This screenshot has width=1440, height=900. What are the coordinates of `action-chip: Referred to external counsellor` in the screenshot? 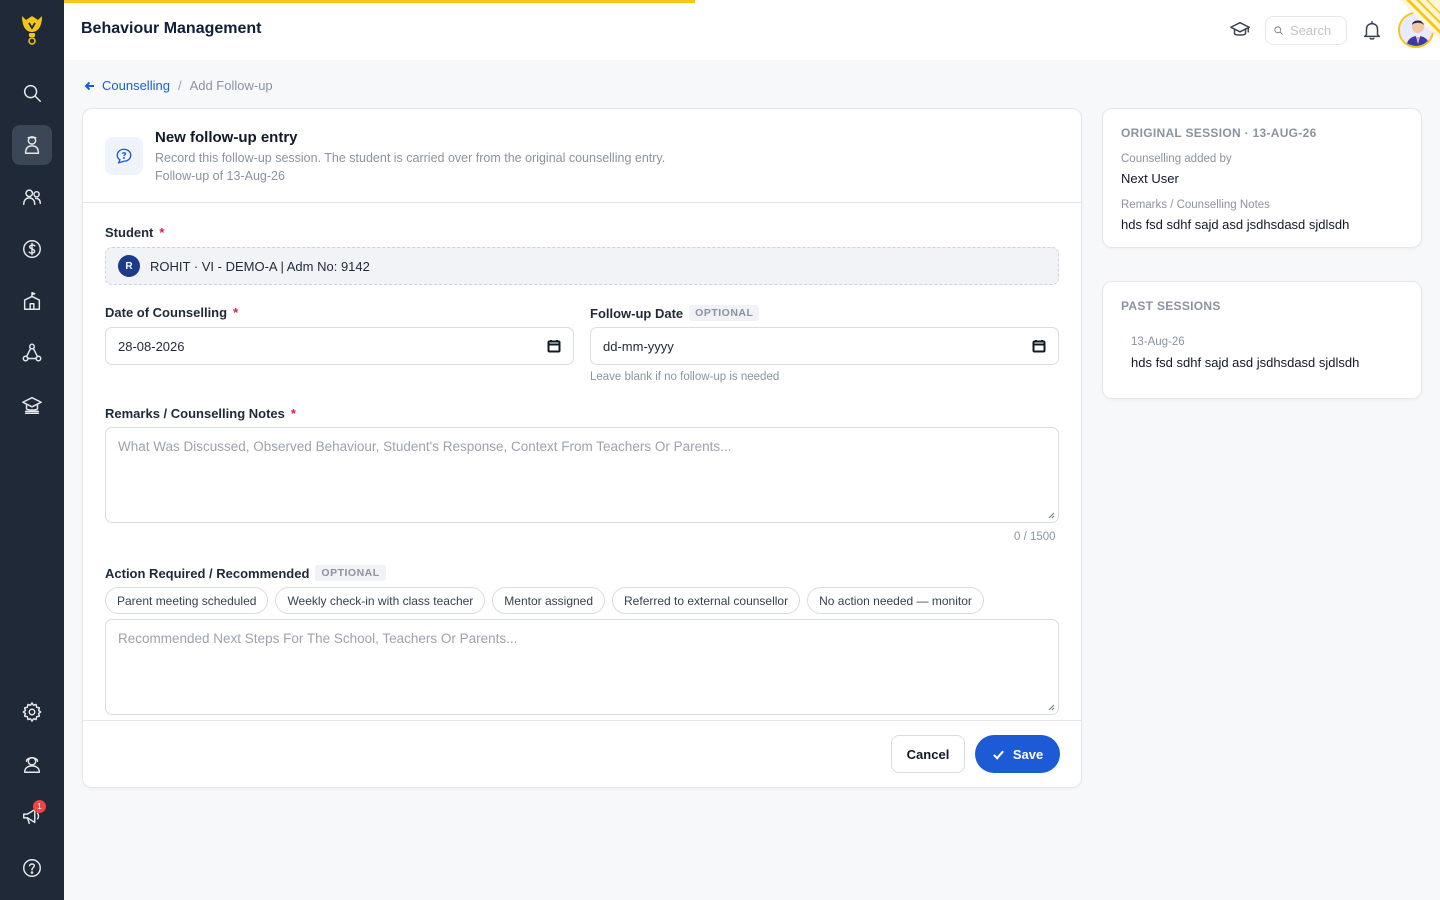 It's located at (706, 600).